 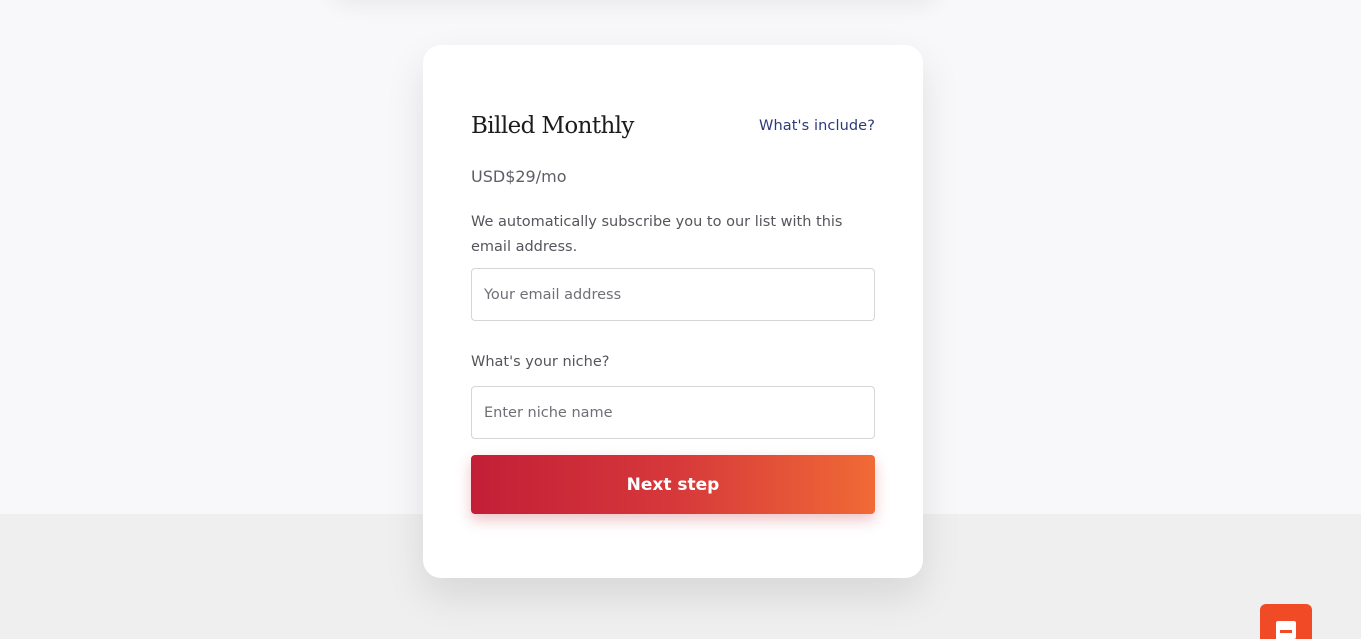 I want to click on whats-include-link: What's include?, so click(x=817, y=126).